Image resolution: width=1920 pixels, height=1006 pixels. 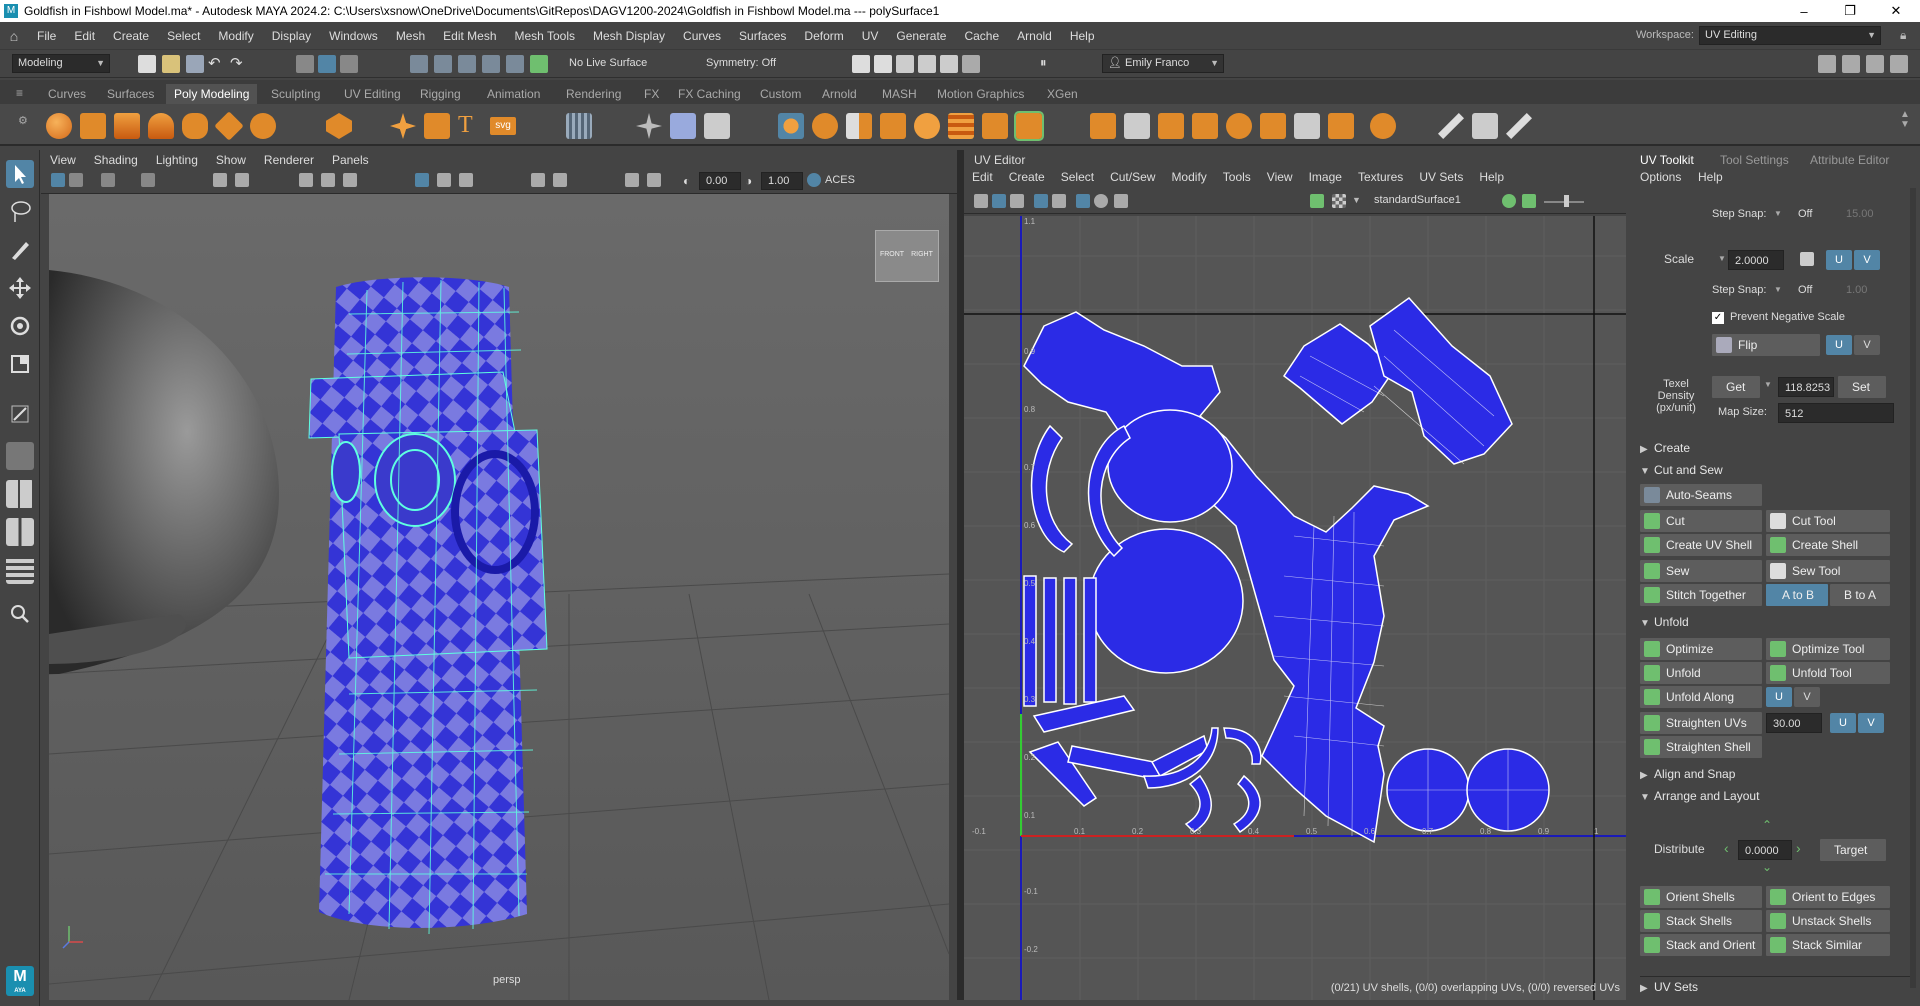 I want to click on undo-icon: ↶, so click(x=214, y=63).